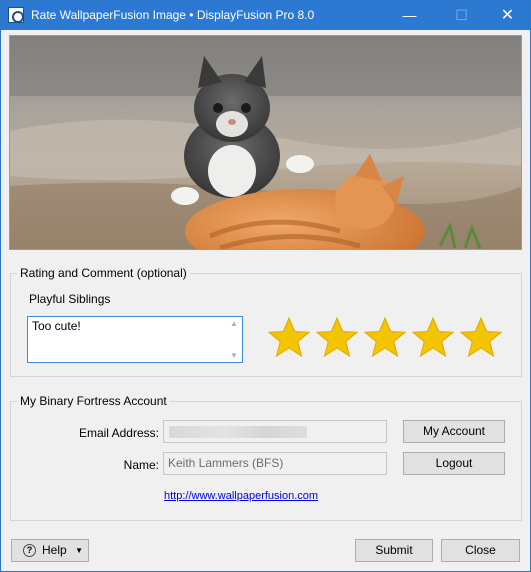 The width and height of the screenshot is (531, 572). Describe the element at coordinates (385, 338) in the screenshot. I see `star-3-icon` at that location.